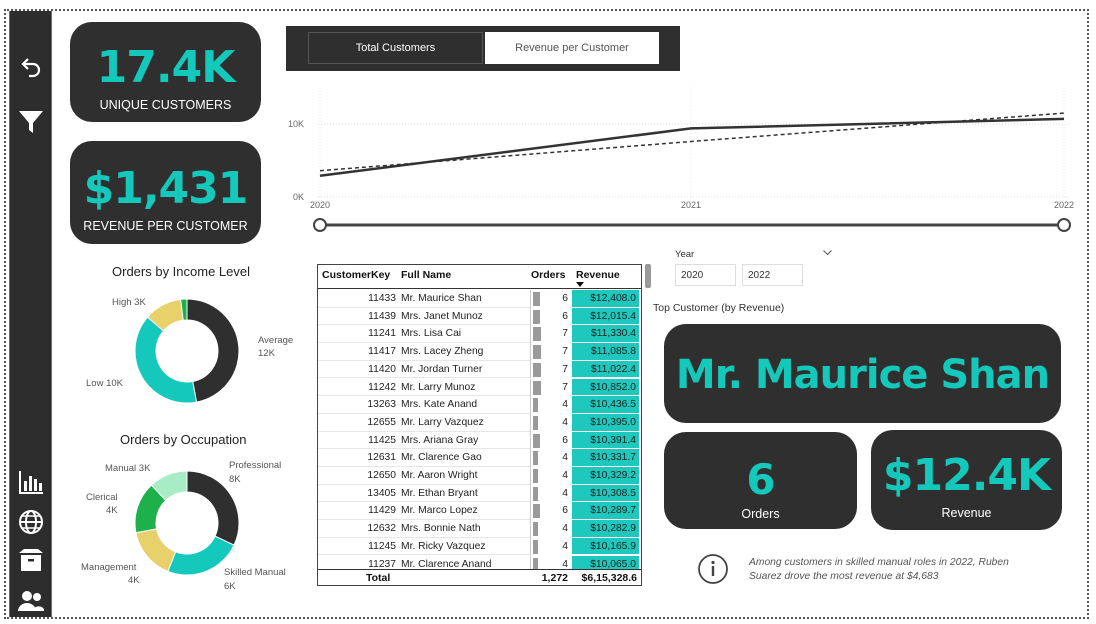  I want to click on table-total-row: Total 1,272 $6,15,328.6, so click(479, 577).